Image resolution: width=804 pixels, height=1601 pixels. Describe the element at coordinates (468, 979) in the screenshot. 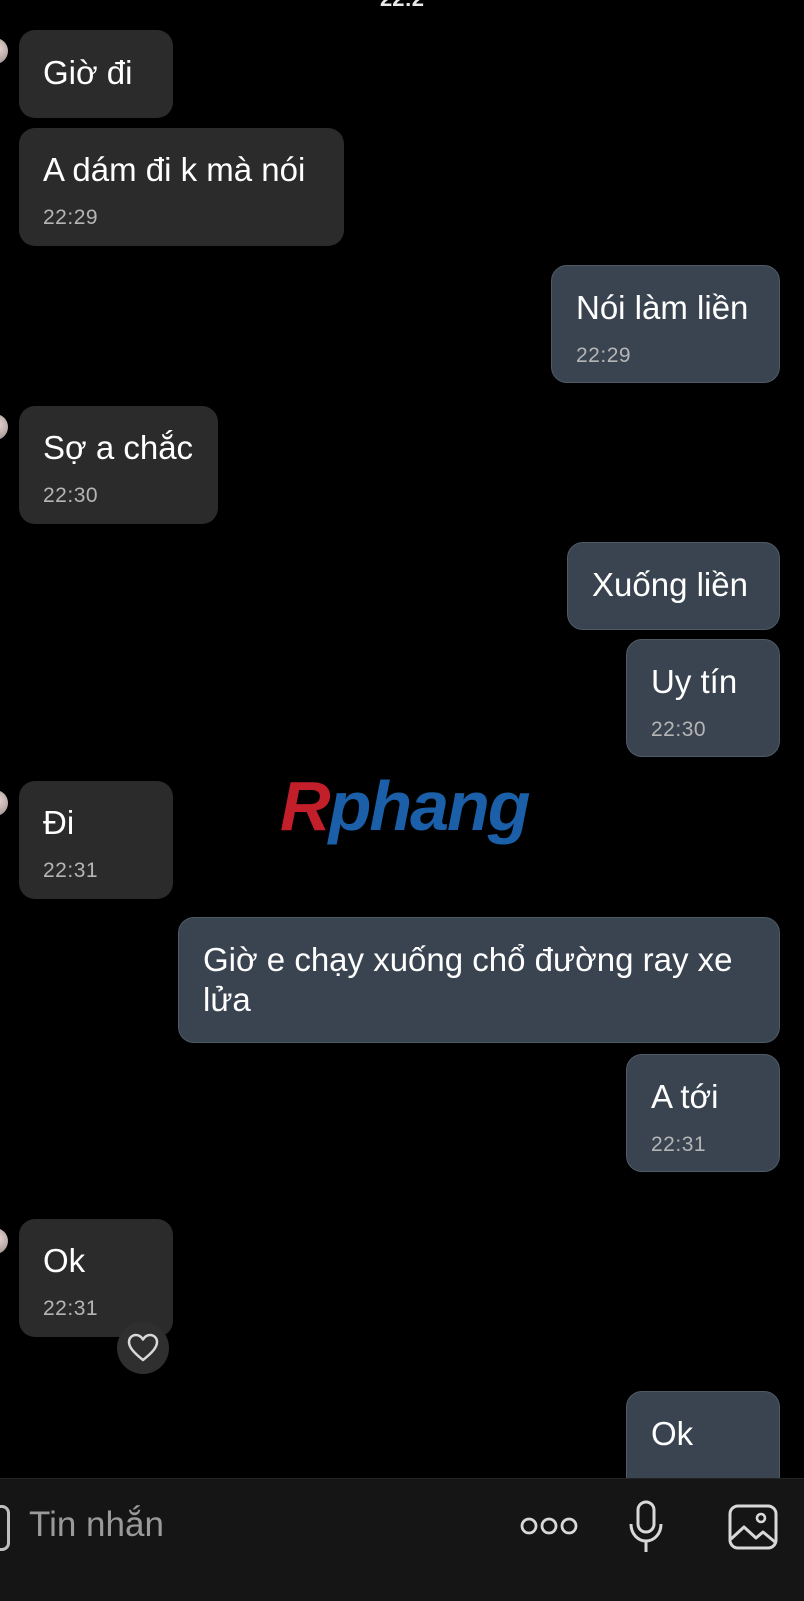

I see `message-text: Giờ e chạy xuống chổ đường ray xe lửa` at that location.